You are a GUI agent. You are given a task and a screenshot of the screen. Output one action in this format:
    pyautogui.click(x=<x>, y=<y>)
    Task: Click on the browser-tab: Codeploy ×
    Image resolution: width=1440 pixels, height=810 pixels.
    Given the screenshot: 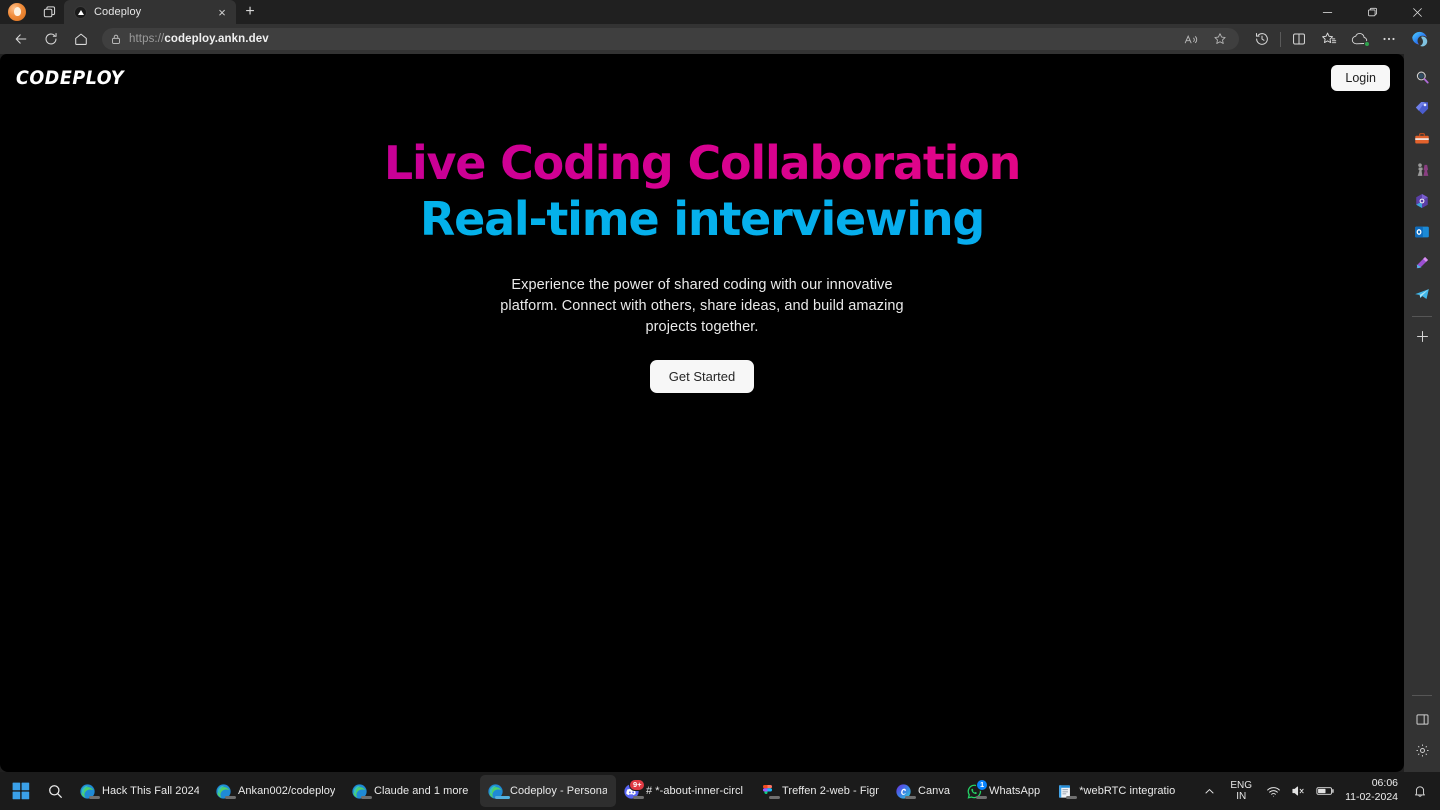 What is the action you would take?
    pyautogui.click(x=150, y=12)
    